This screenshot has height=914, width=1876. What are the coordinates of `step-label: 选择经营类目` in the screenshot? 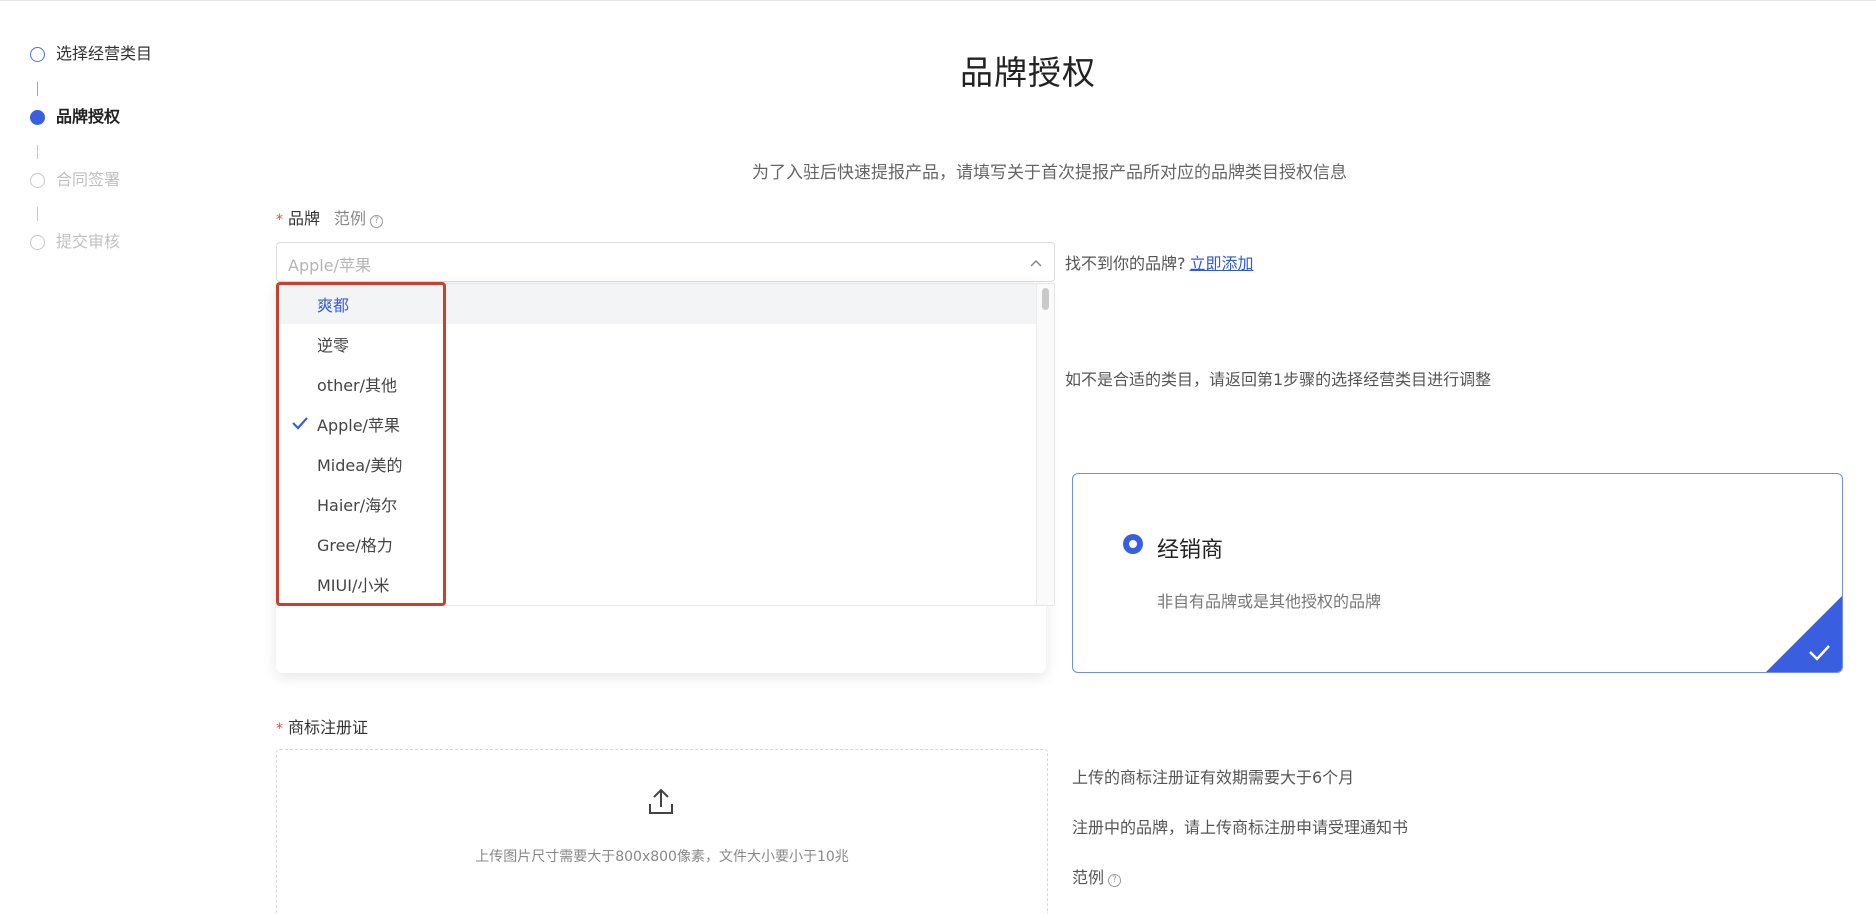 It's located at (104, 53).